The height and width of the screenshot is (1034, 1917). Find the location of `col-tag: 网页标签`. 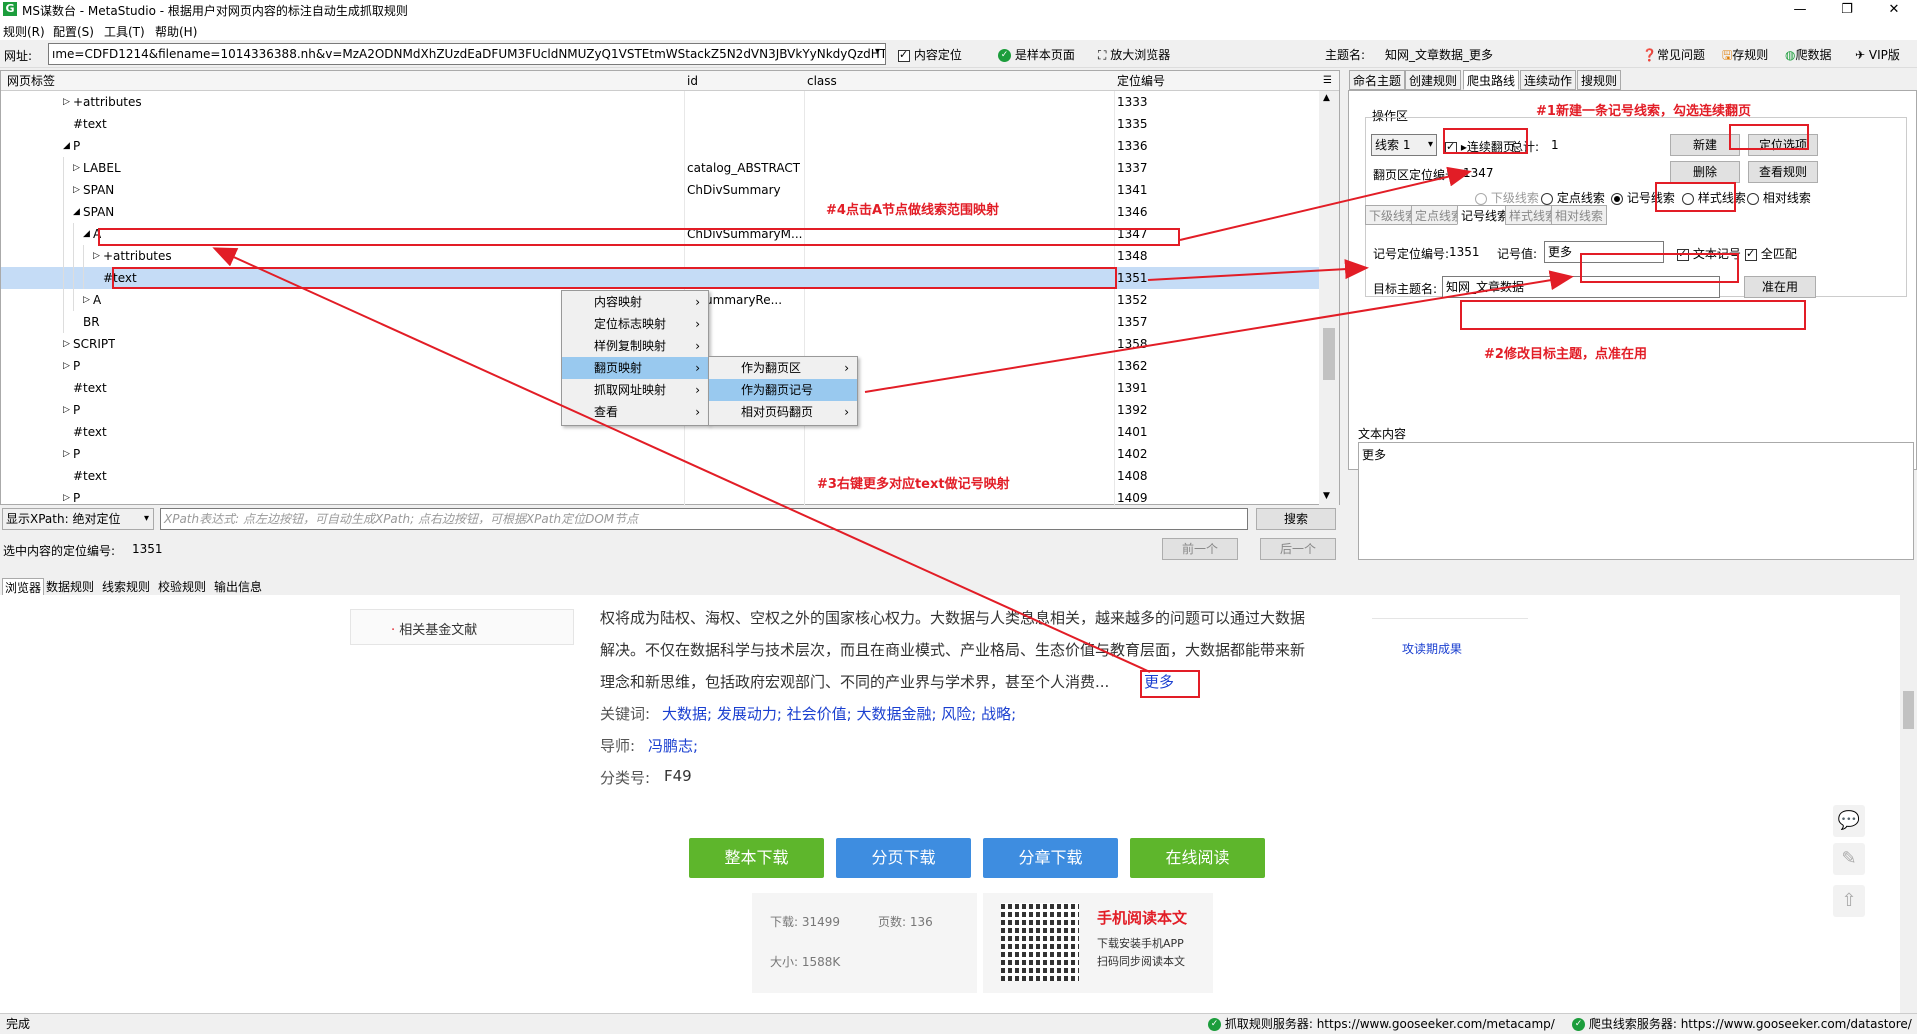

col-tag: 网页标签 is located at coordinates (31, 81).